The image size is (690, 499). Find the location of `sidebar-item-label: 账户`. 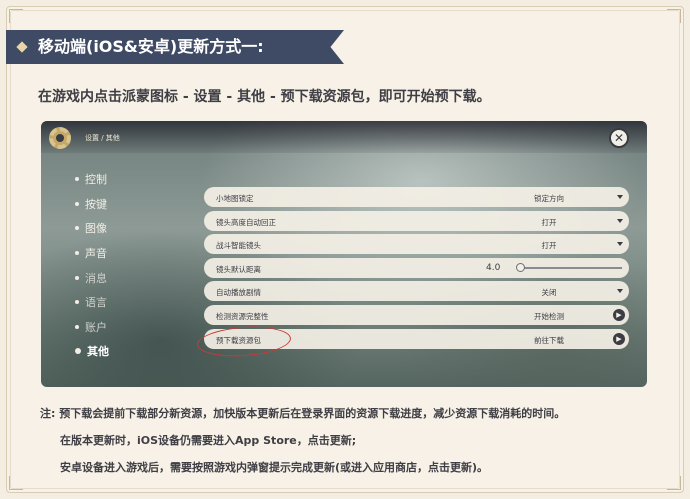

sidebar-item-label: 账户 is located at coordinates (96, 327).